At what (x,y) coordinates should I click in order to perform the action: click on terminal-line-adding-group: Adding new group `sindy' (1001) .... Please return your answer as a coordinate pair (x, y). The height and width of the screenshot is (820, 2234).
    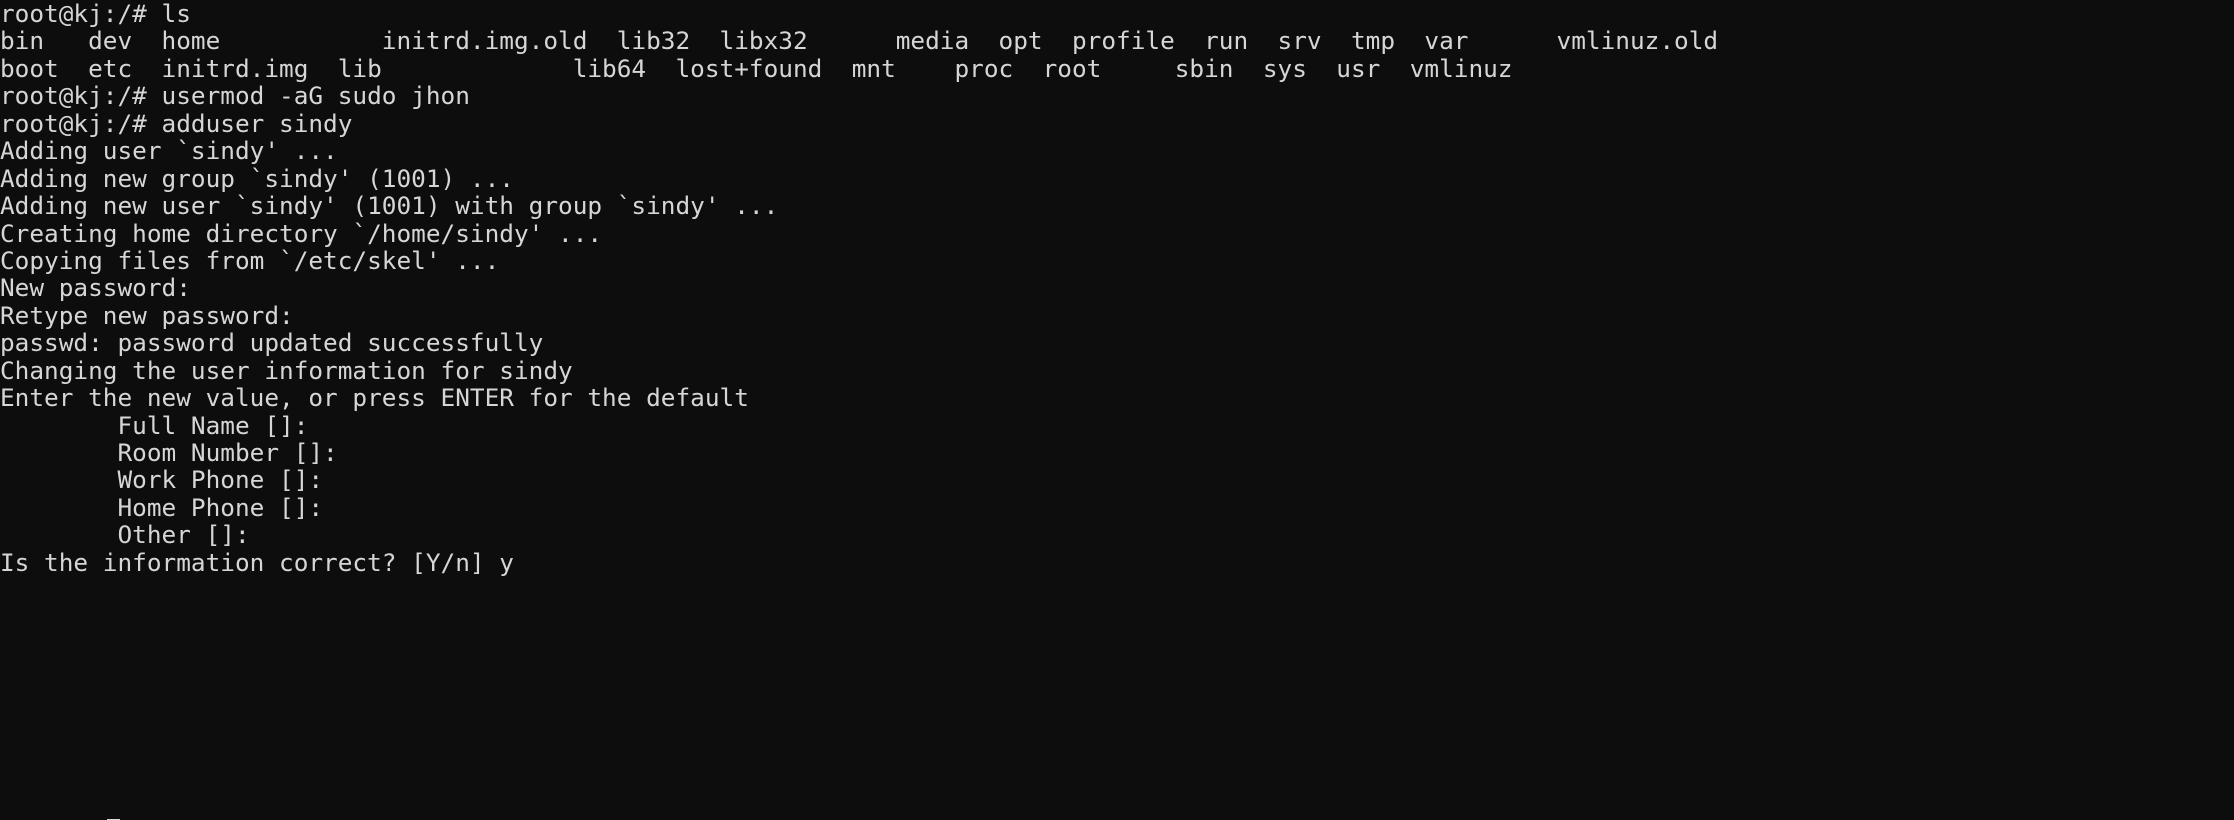
    Looking at the image, I should click on (257, 178).